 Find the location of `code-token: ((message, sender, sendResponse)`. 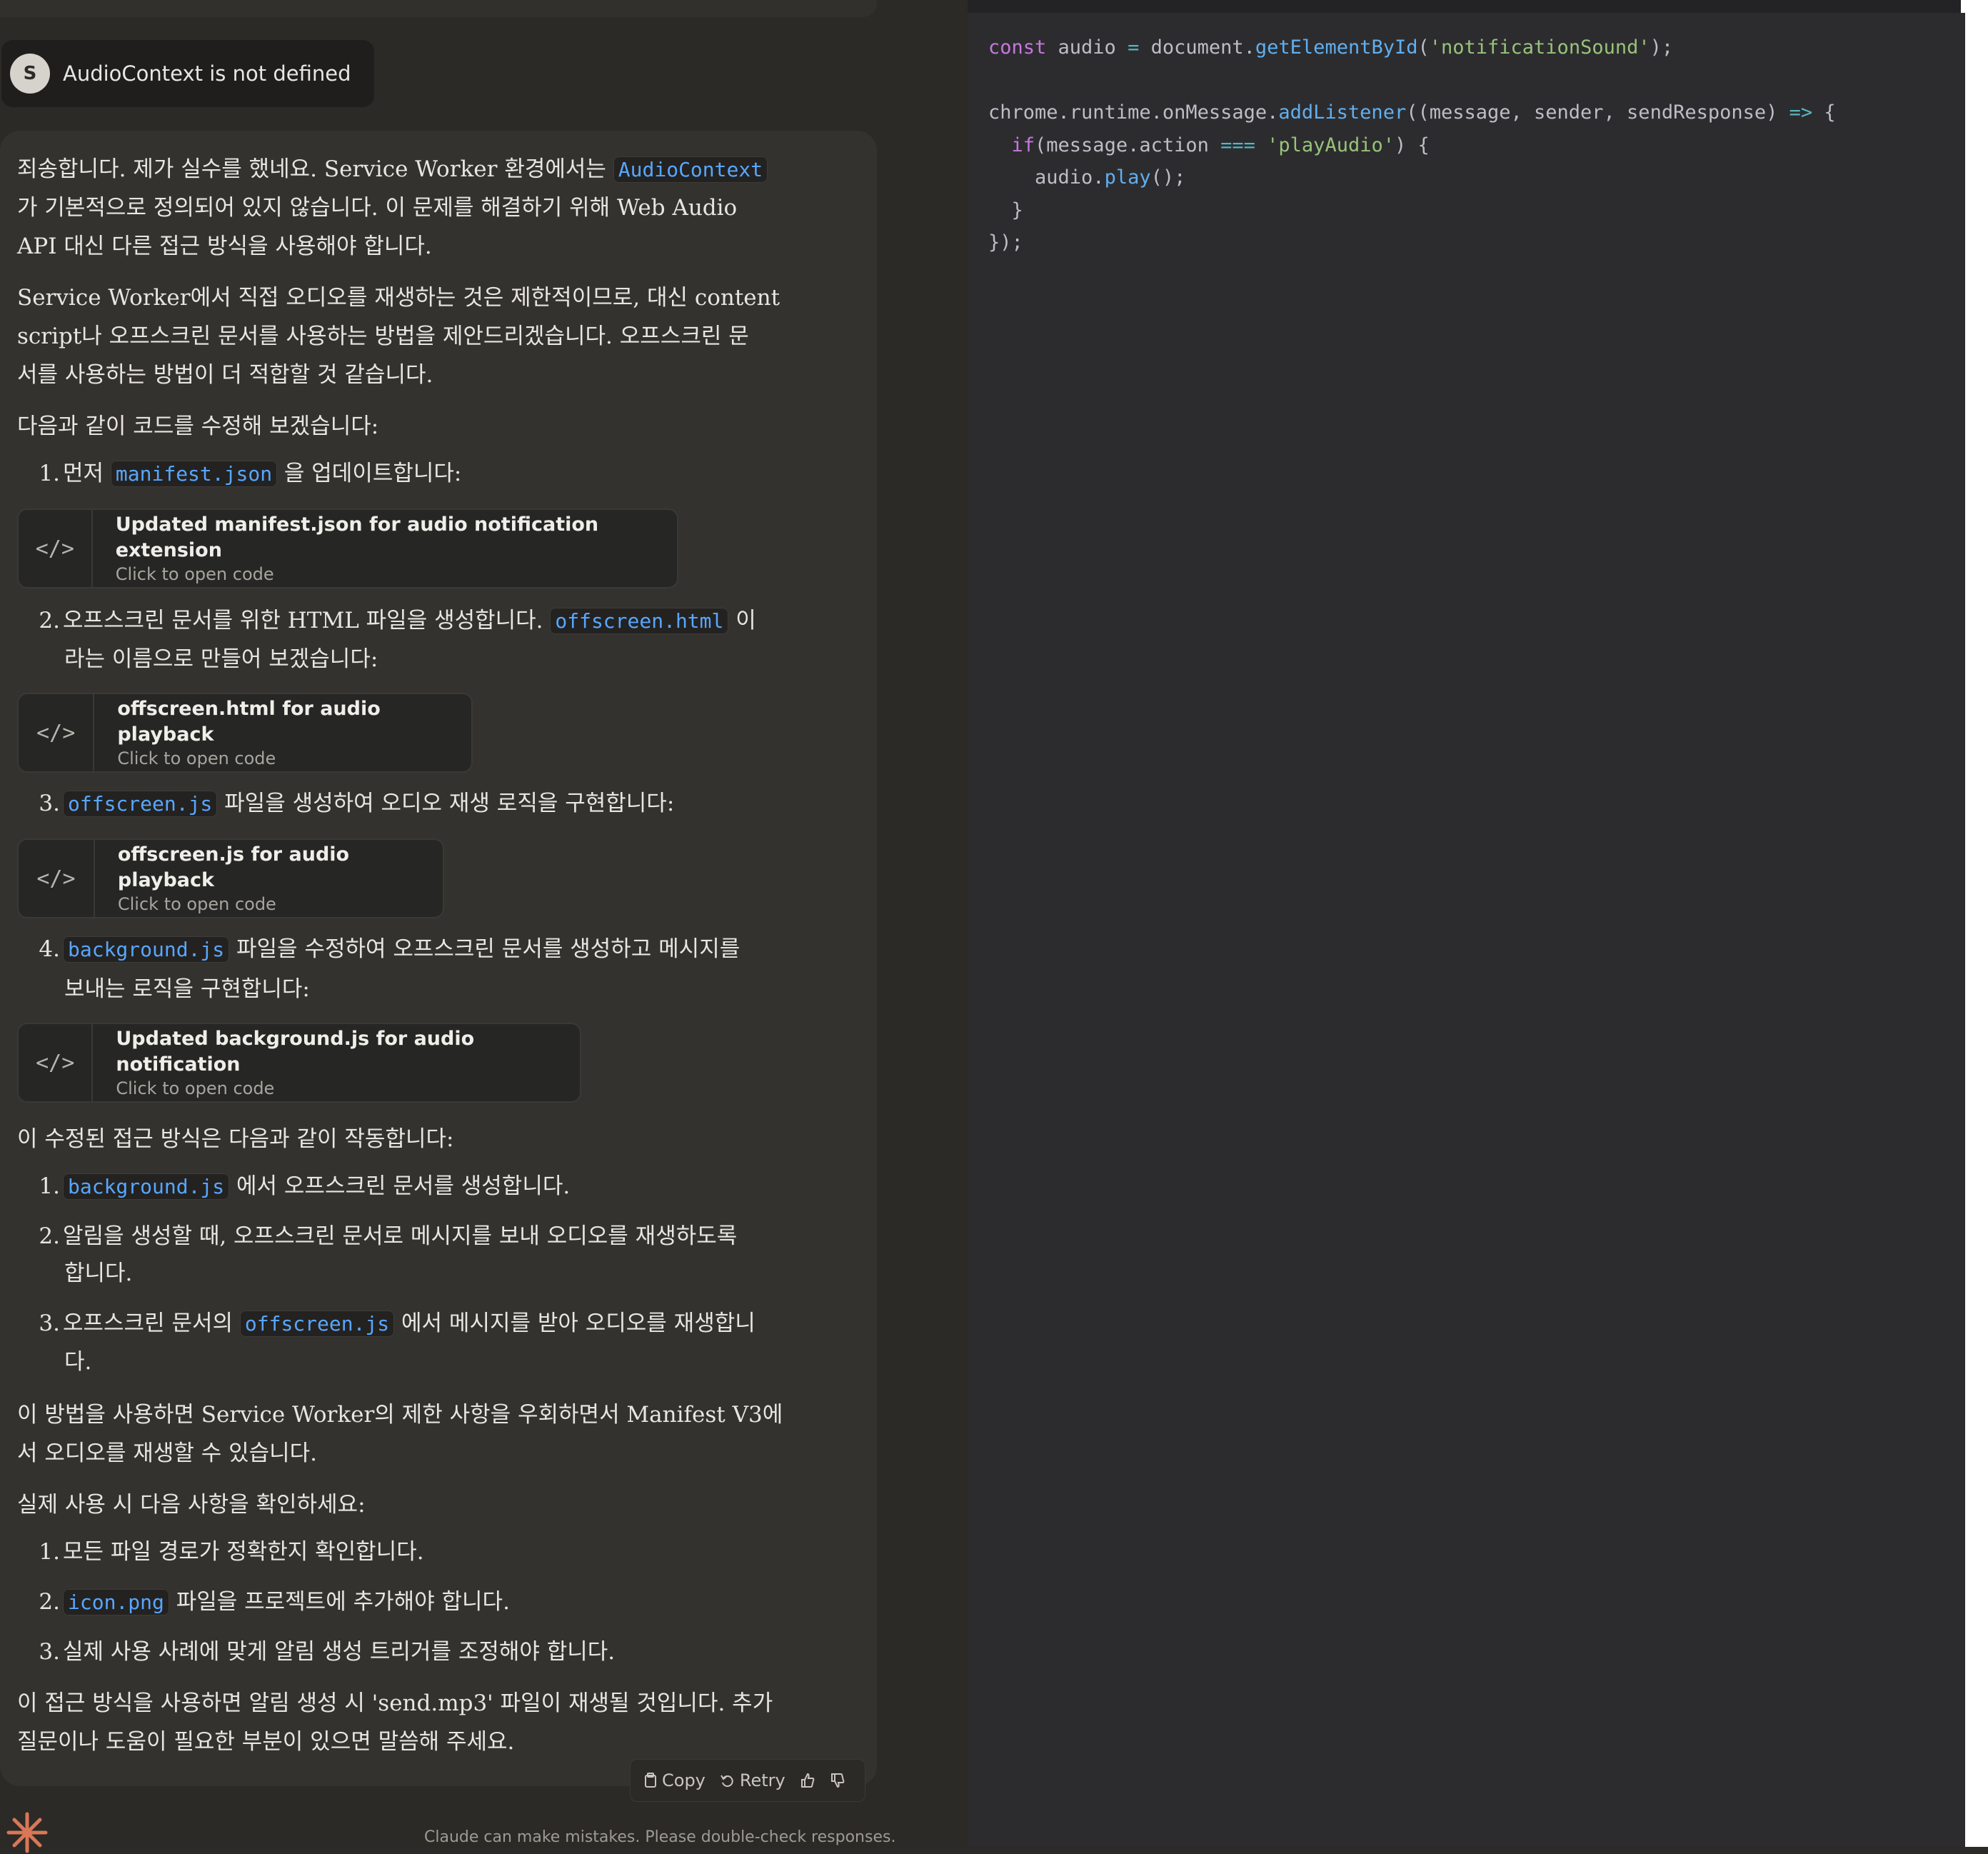

code-token: ((message, sender, sendResponse) is located at coordinates (1592, 113).